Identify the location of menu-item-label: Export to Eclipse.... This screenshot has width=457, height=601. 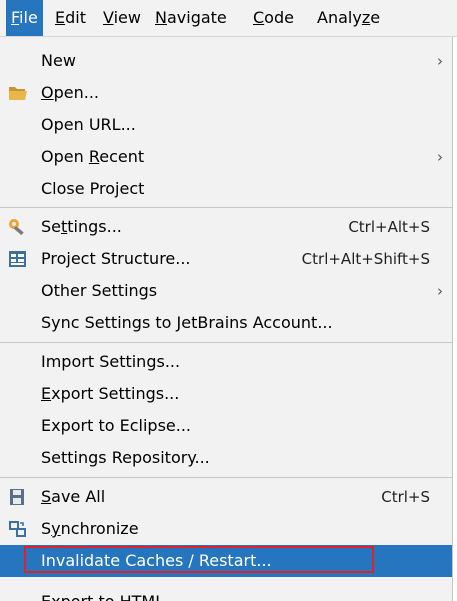
(116, 425).